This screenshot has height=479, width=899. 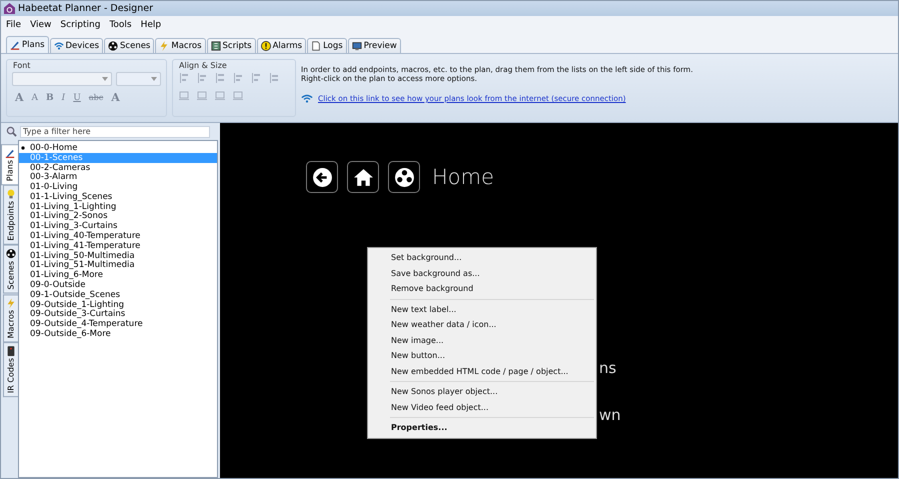 What do you see at coordinates (78, 314) in the screenshot?
I see `plan-name: 09-Outside_3-Curtains` at bounding box center [78, 314].